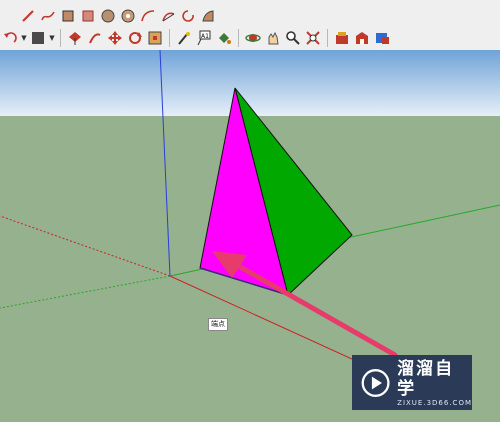 The height and width of the screenshot is (422, 500). Describe the element at coordinates (342, 38) in the screenshot. I see `components-icon` at that location.